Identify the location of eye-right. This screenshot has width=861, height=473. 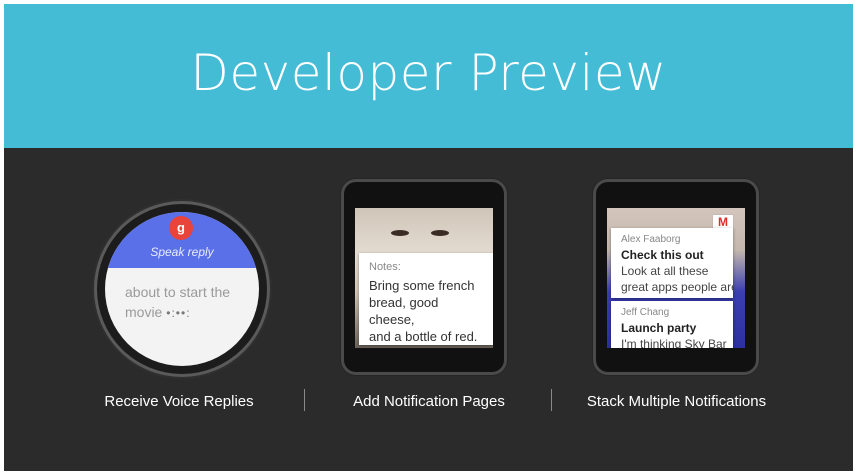
(440, 233).